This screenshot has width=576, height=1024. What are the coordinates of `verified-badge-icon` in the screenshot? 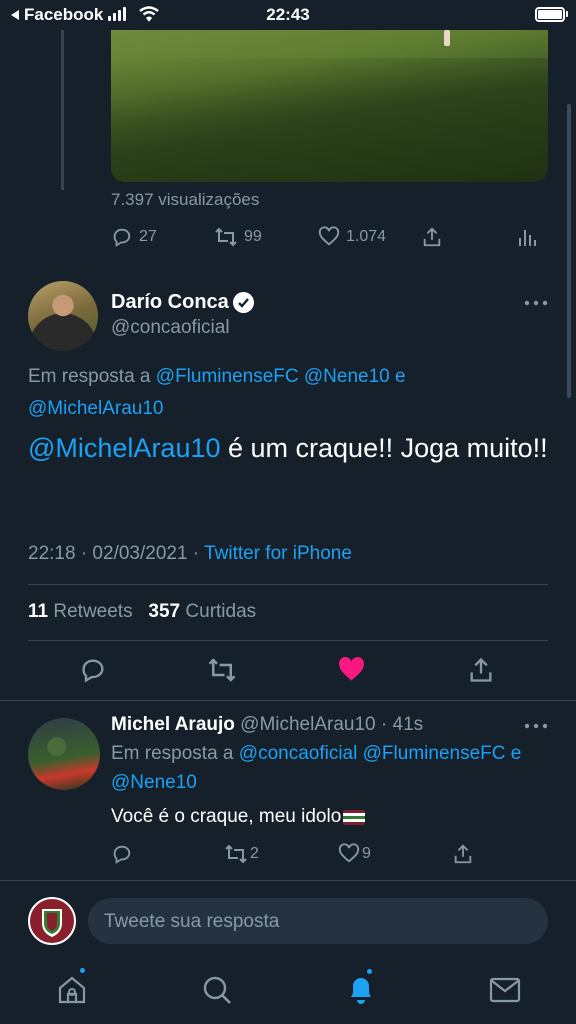 It's located at (243, 302).